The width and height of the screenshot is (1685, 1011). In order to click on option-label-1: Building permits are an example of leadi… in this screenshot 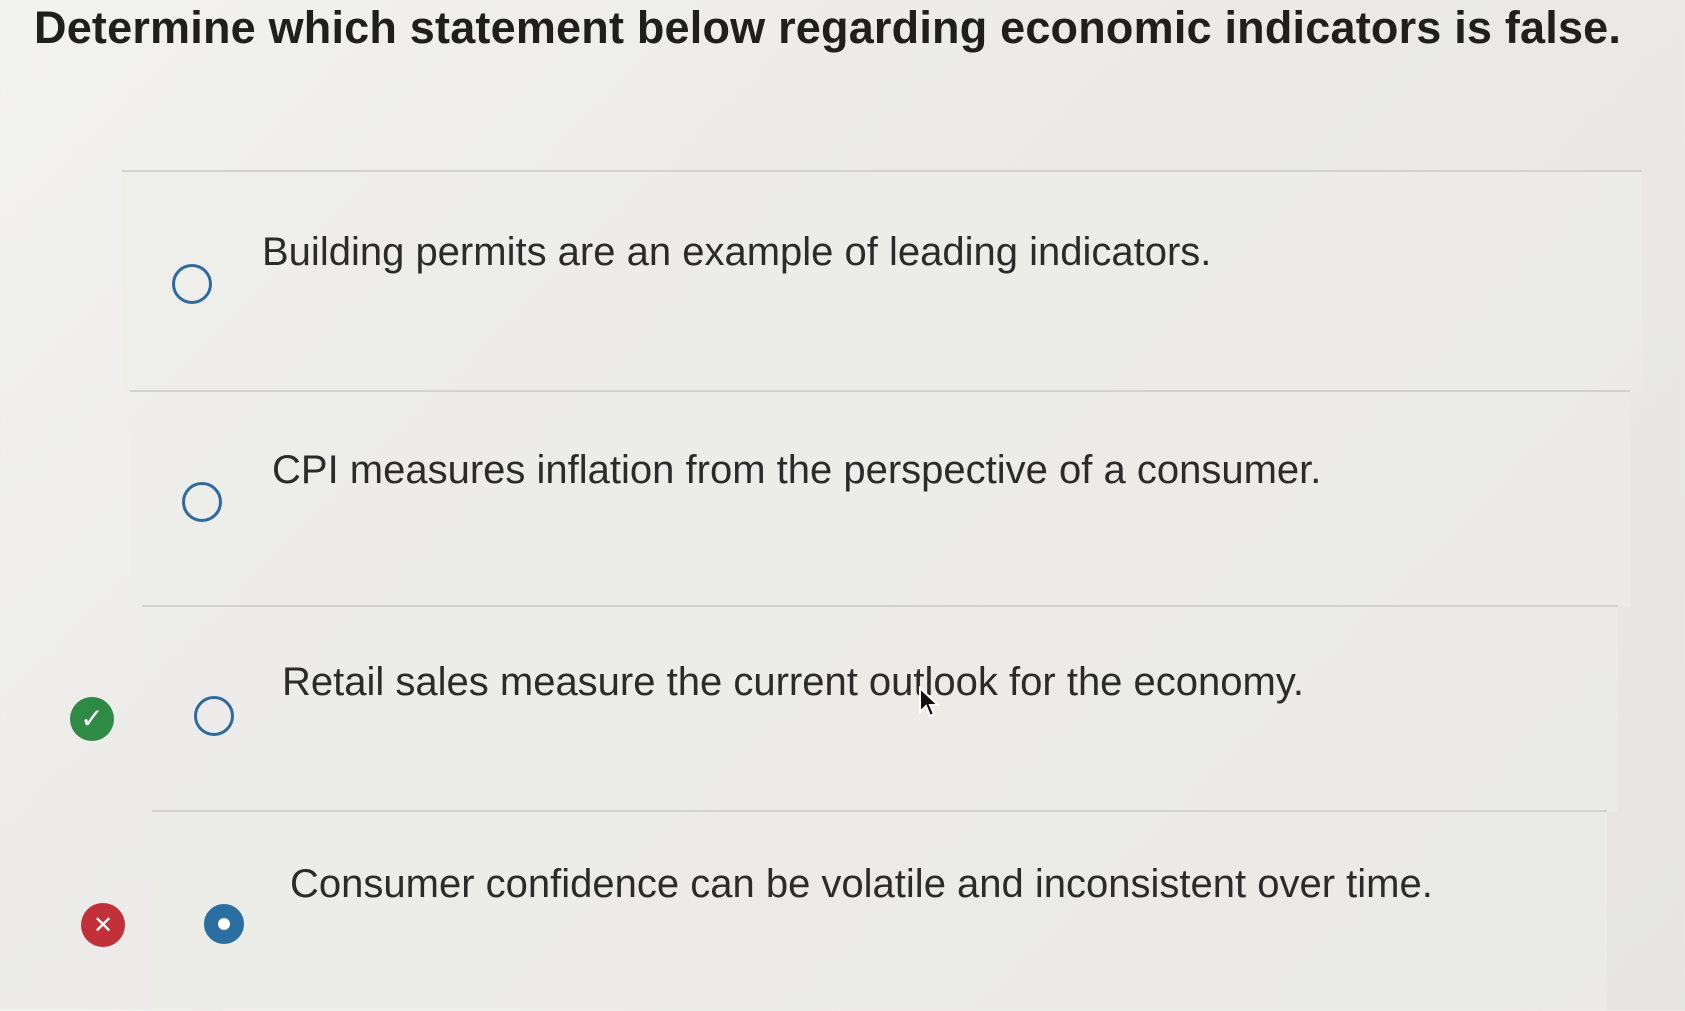, I will do `click(737, 252)`.